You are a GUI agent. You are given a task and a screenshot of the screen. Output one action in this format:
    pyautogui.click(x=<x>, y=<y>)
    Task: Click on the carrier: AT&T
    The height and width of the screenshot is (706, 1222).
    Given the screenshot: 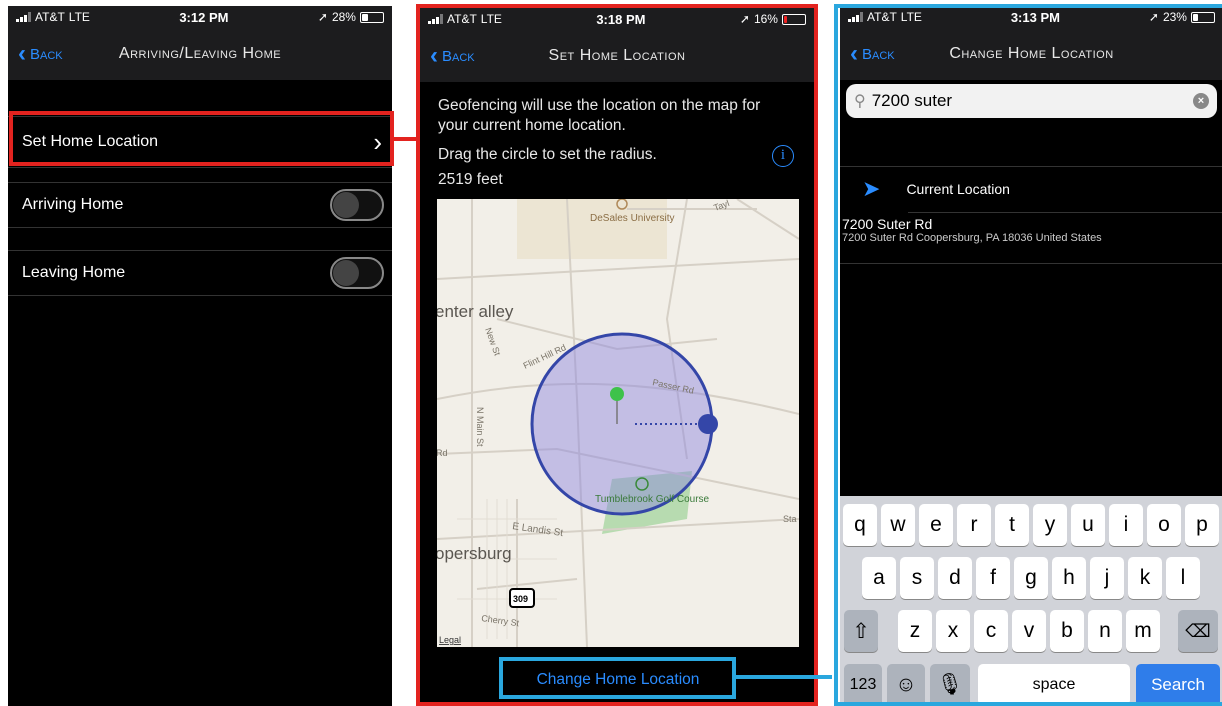 What is the action you would take?
    pyautogui.click(x=50, y=17)
    